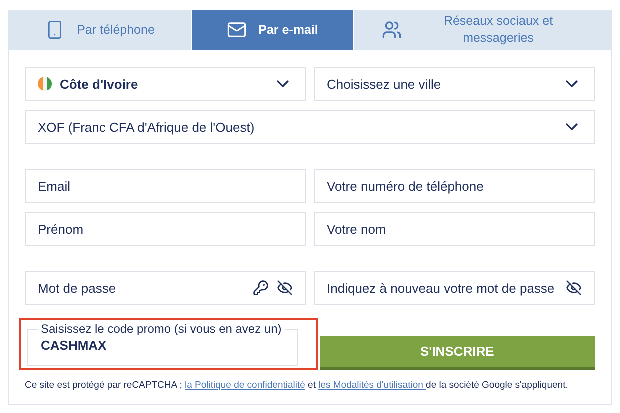  I want to click on input-field: Email, so click(165, 186).